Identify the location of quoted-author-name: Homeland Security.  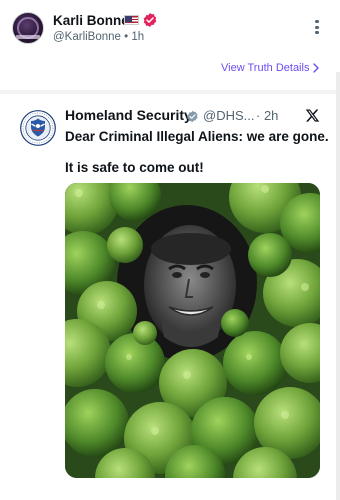
(128, 115).